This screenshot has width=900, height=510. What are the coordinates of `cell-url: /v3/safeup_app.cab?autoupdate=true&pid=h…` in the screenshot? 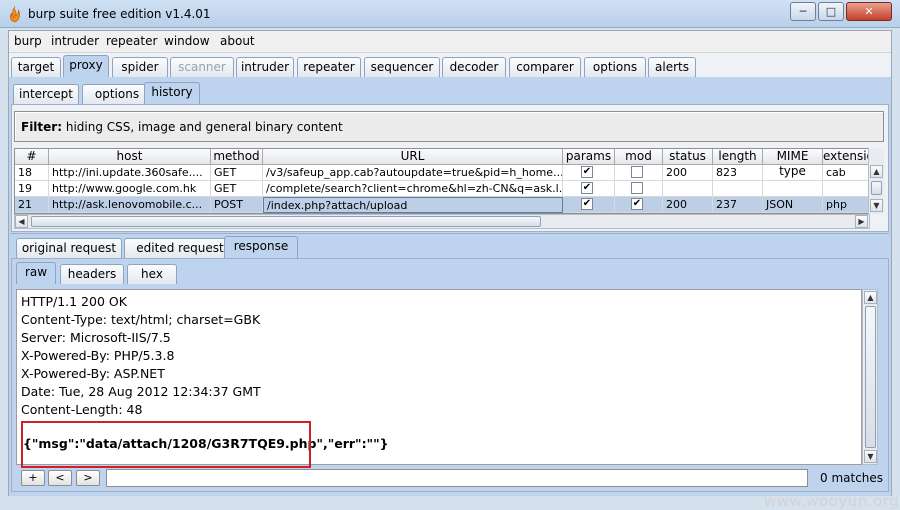 It's located at (413, 173).